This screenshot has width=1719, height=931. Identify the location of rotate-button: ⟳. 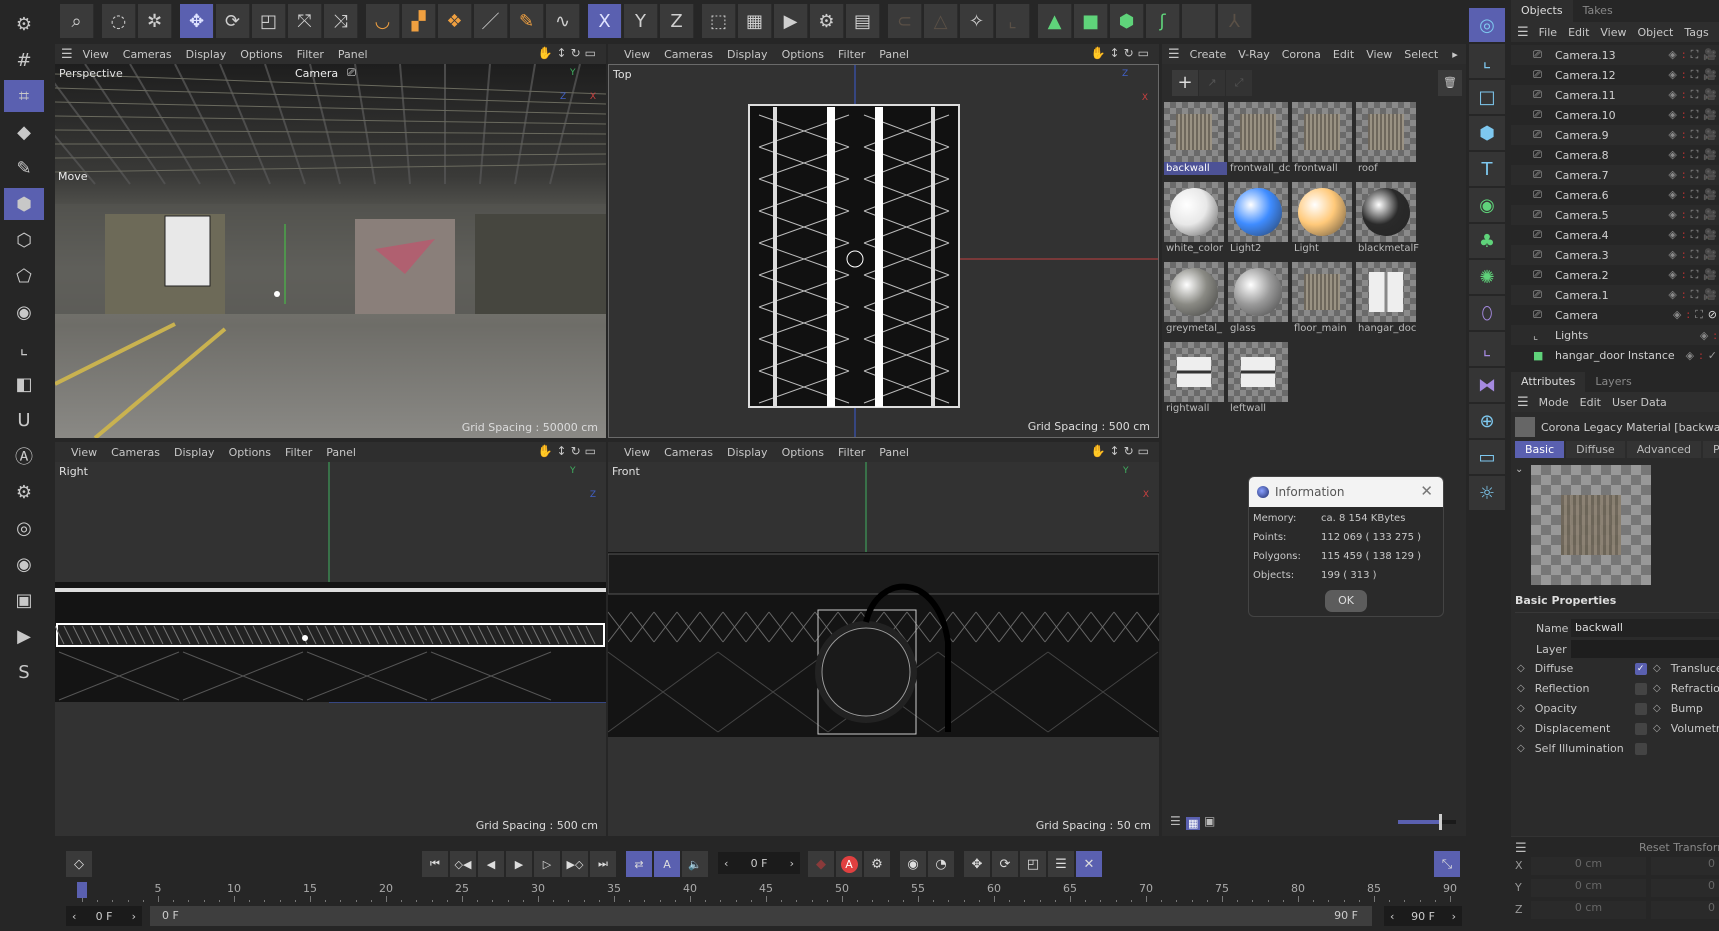
(233, 21).